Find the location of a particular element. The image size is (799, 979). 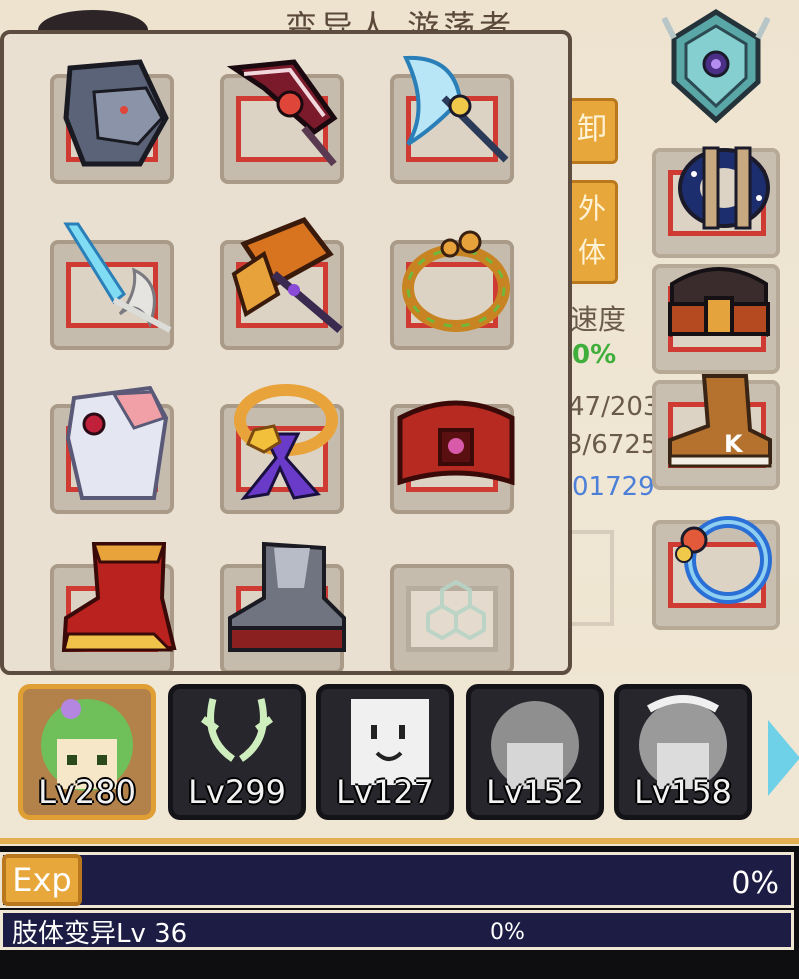

character-card-4: Lv152 is located at coordinates (535, 752).